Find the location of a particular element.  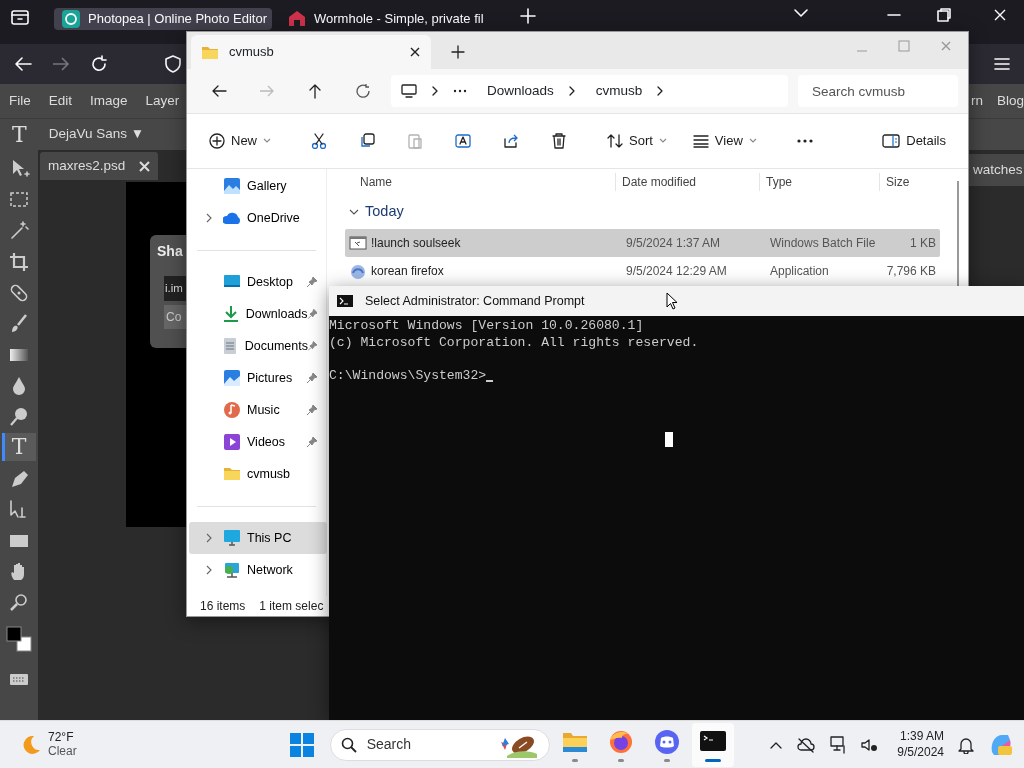

tool-button: T is located at coordinates (19, 447).